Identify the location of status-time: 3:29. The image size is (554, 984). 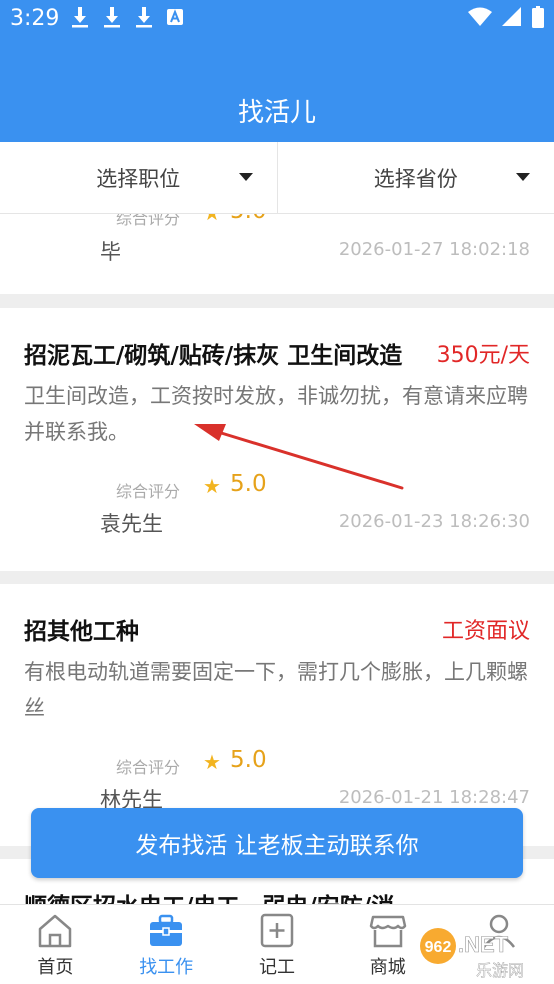
(35, 18).